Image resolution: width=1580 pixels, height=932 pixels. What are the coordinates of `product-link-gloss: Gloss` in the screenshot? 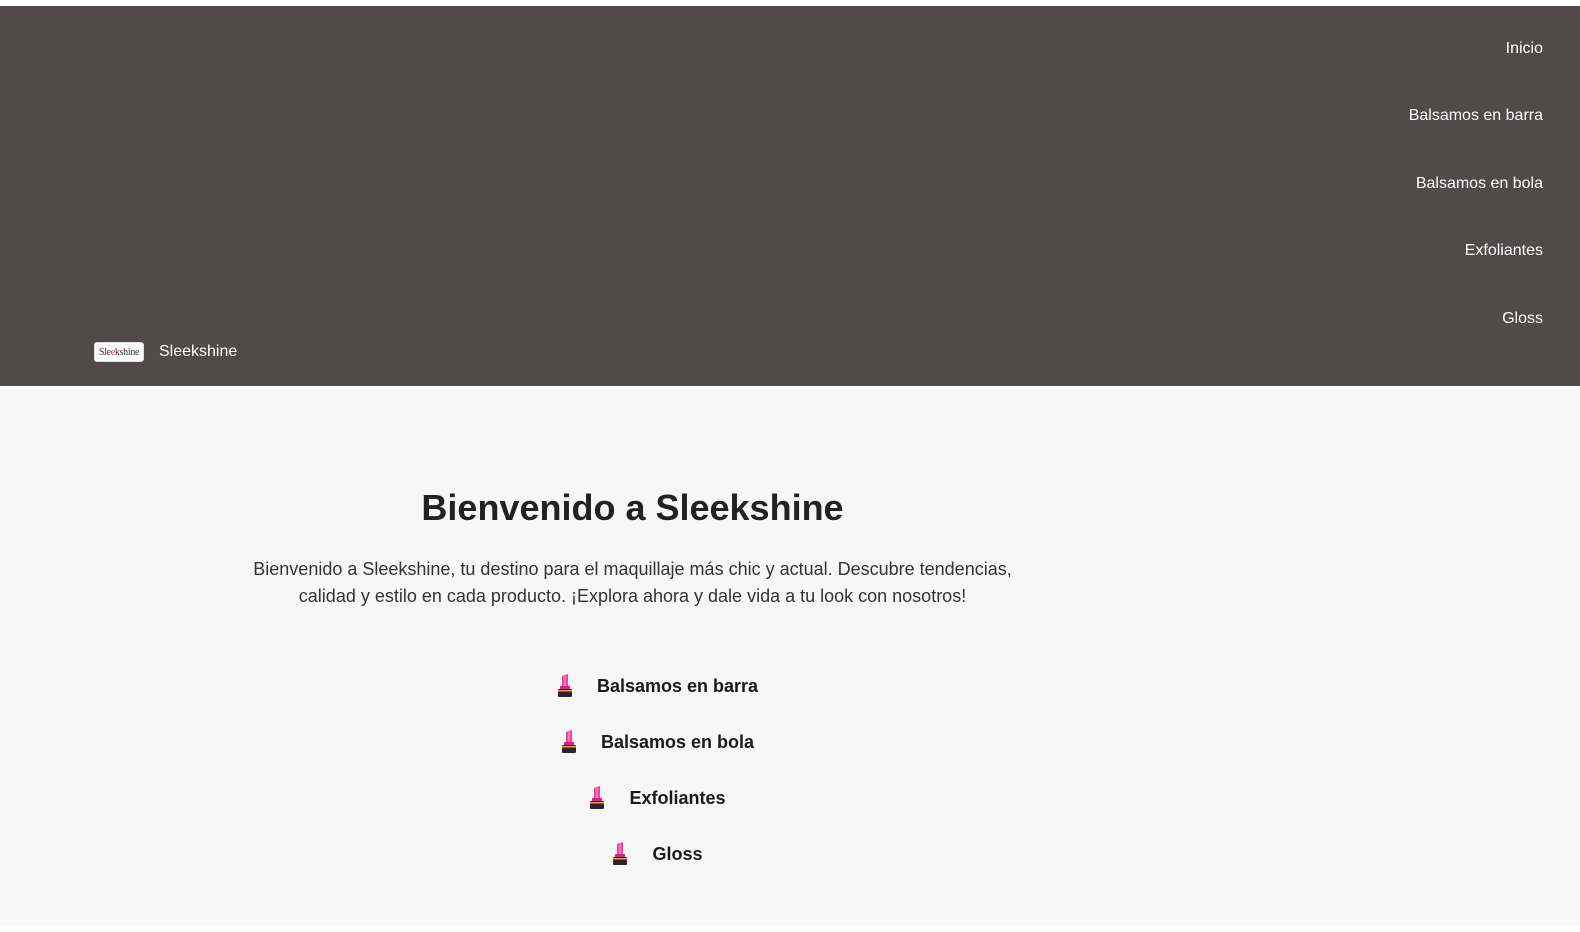 It's located at (656, 854).